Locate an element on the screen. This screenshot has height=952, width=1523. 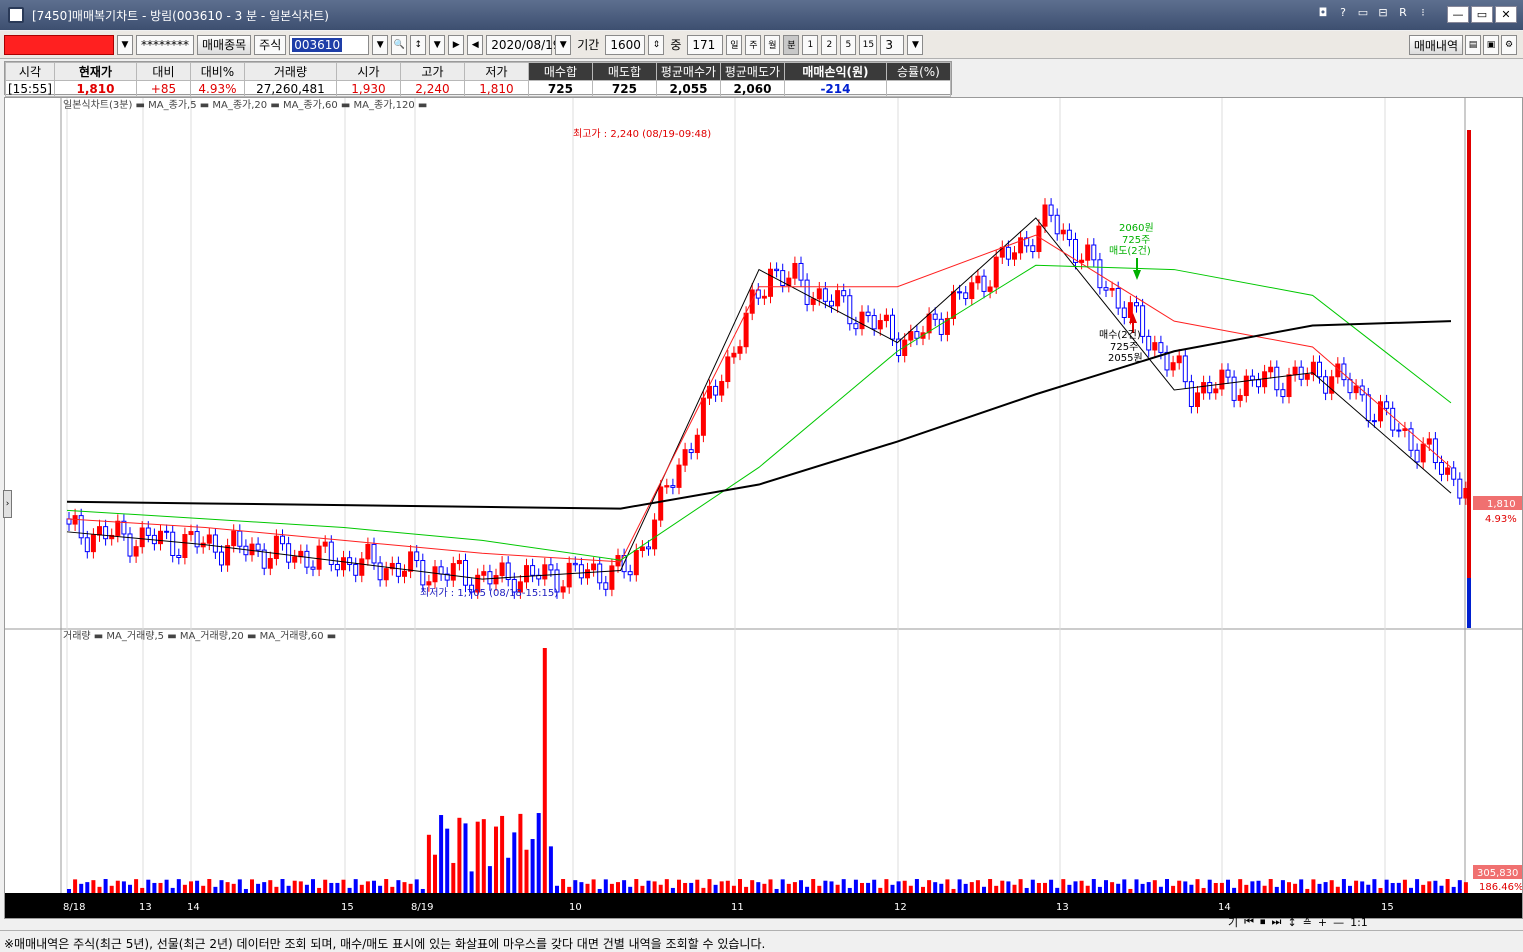
help-icon: ? is located at coordinates (1343, 14).